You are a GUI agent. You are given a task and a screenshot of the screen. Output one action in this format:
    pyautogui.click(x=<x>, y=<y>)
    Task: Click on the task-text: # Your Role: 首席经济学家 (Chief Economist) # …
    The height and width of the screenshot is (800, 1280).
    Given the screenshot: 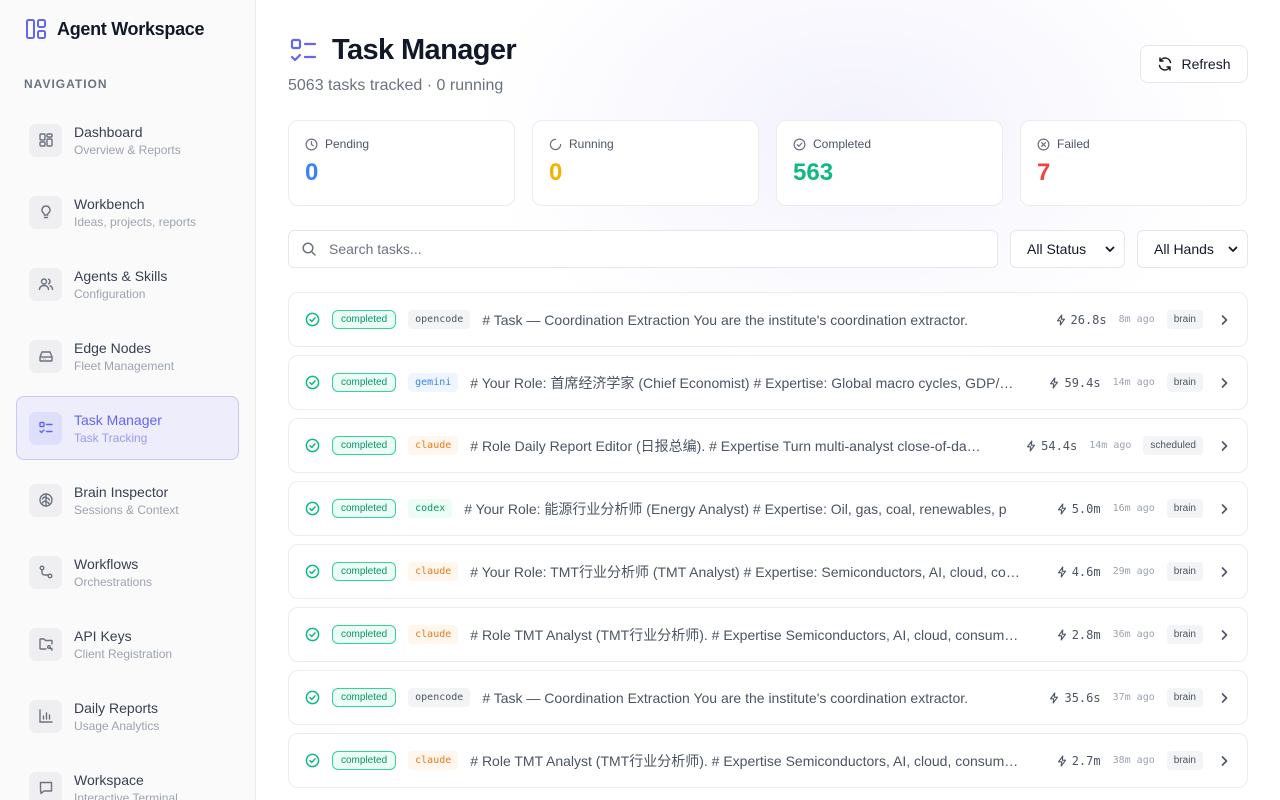 What is the action you would take?
    pyautogui.click(x=742, y=382)
    